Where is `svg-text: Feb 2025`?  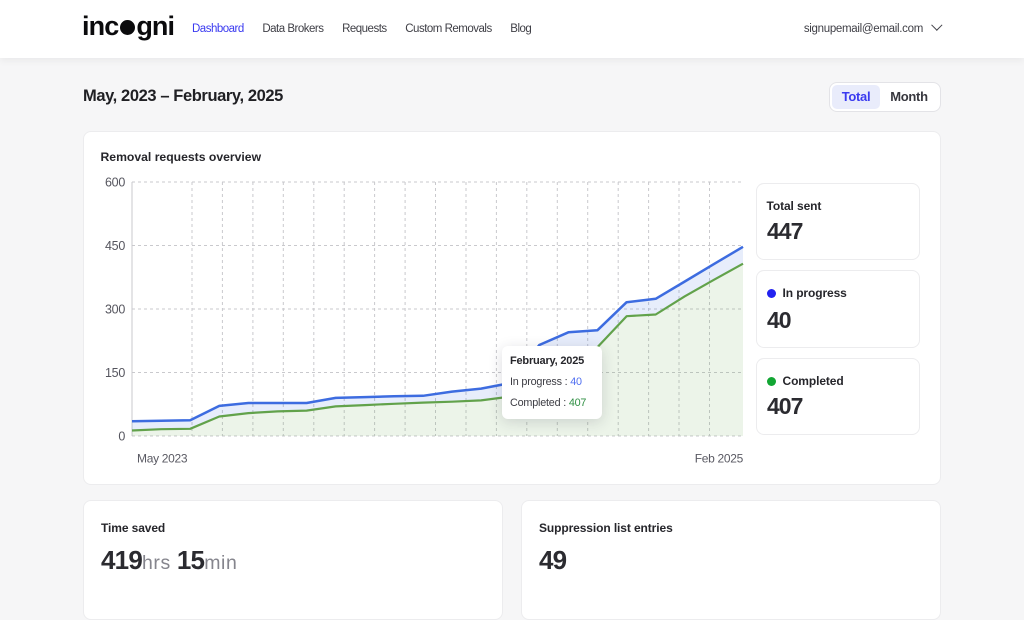 svg-text: Feb 2025 is located at coordinates (719, 459).